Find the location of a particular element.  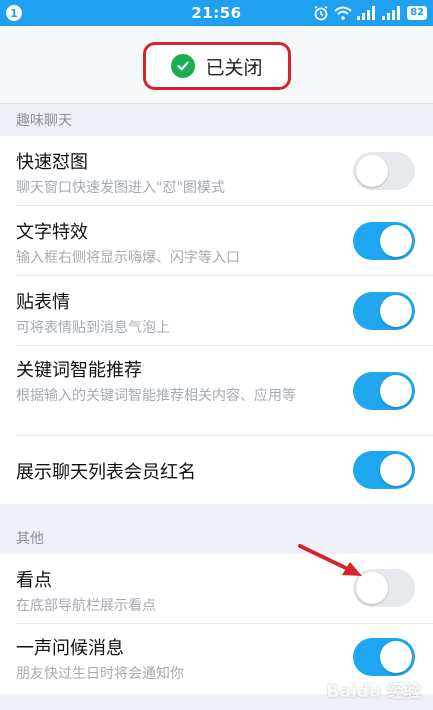

setting-title: 文字特效 is located at coordinates (52, 232).